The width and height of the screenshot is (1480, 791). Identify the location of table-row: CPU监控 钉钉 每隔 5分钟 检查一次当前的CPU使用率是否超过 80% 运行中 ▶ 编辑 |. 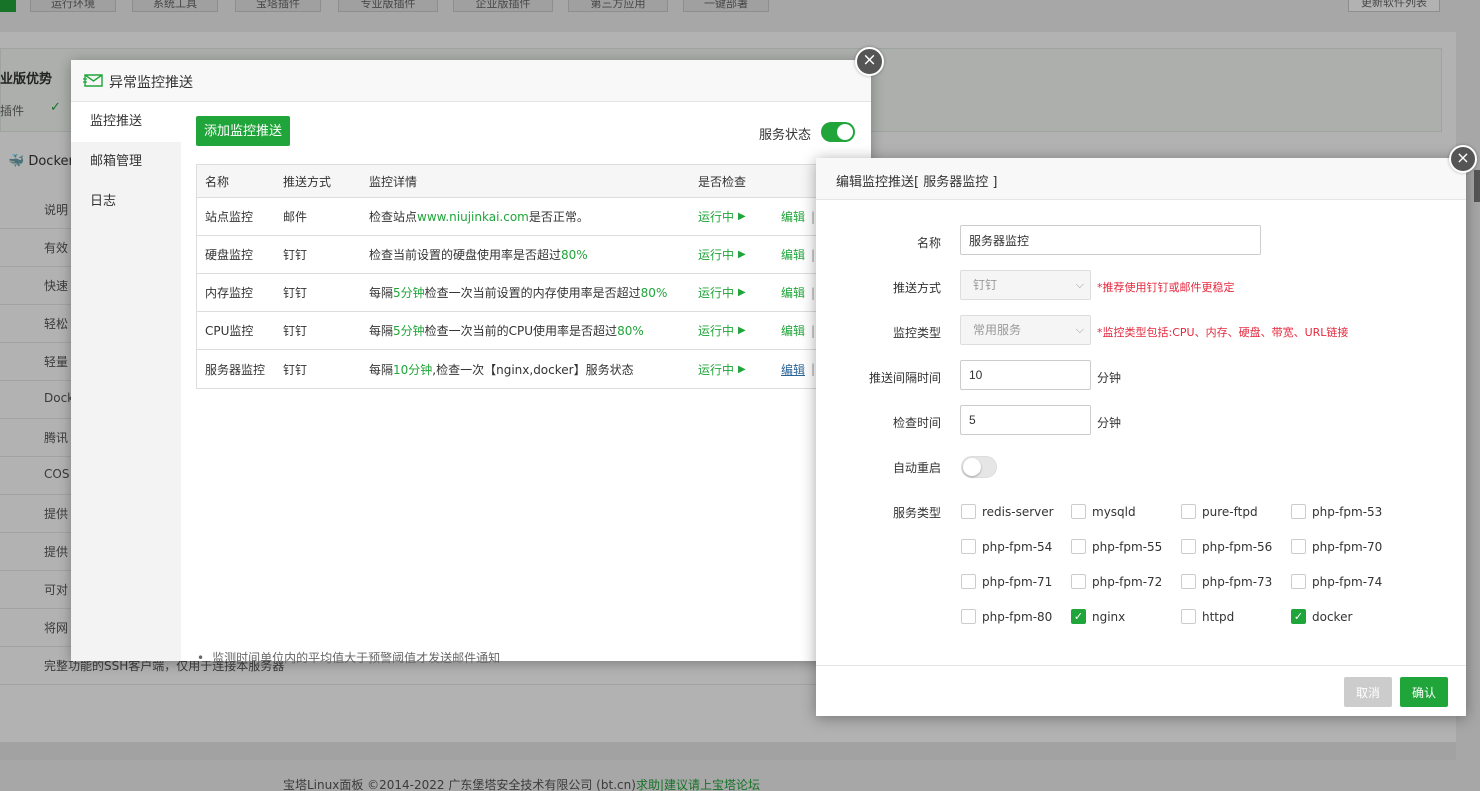
(526, 331).